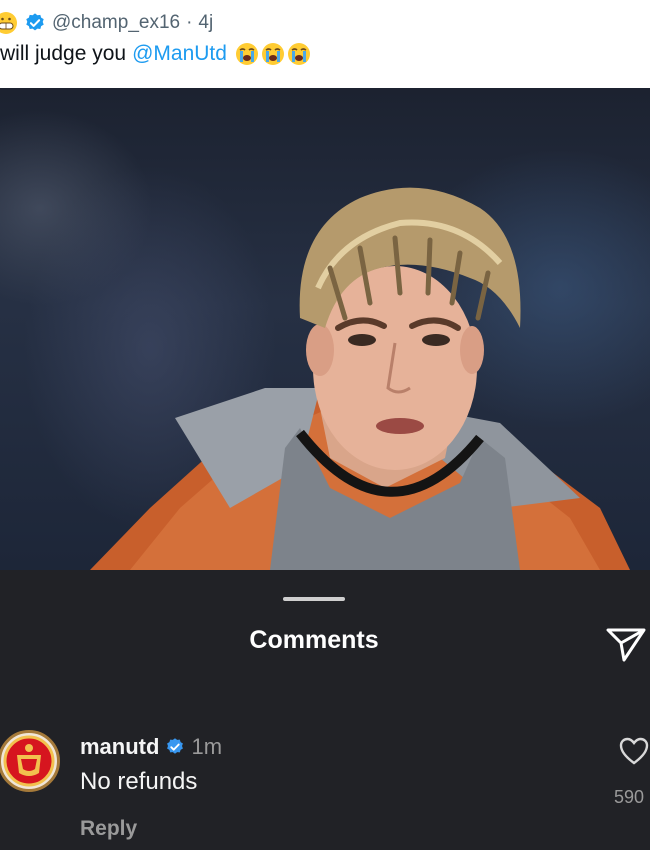 Image resolution: width=650 pixels, height=862 pixels. I want to click on tweet-meta-row: @champ_ex16 · 4j, so click(106, 23).